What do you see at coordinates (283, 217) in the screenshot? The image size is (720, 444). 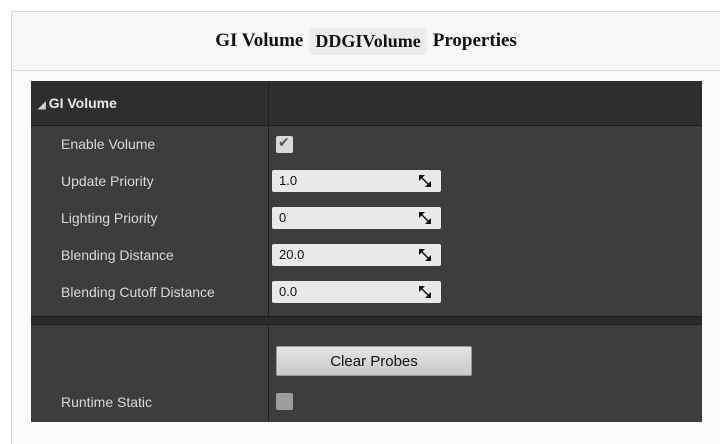 I see `field-value: 0` at bounding box center [283, 217].